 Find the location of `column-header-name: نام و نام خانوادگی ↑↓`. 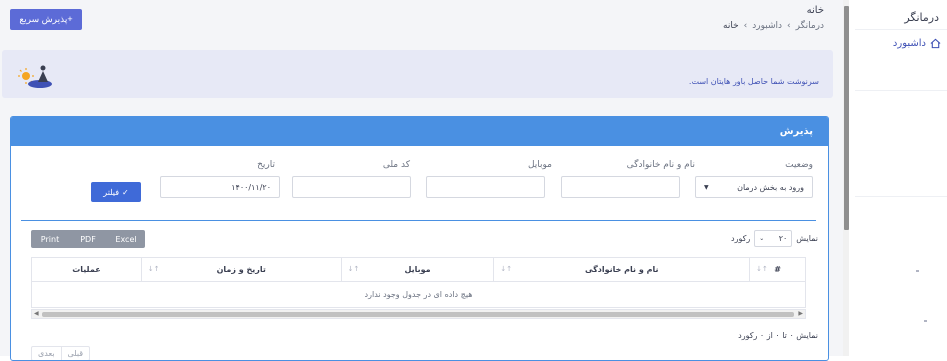

column-header-name: نام و نام خانوادگی ↑↓ is located at coordinates (622, 269).